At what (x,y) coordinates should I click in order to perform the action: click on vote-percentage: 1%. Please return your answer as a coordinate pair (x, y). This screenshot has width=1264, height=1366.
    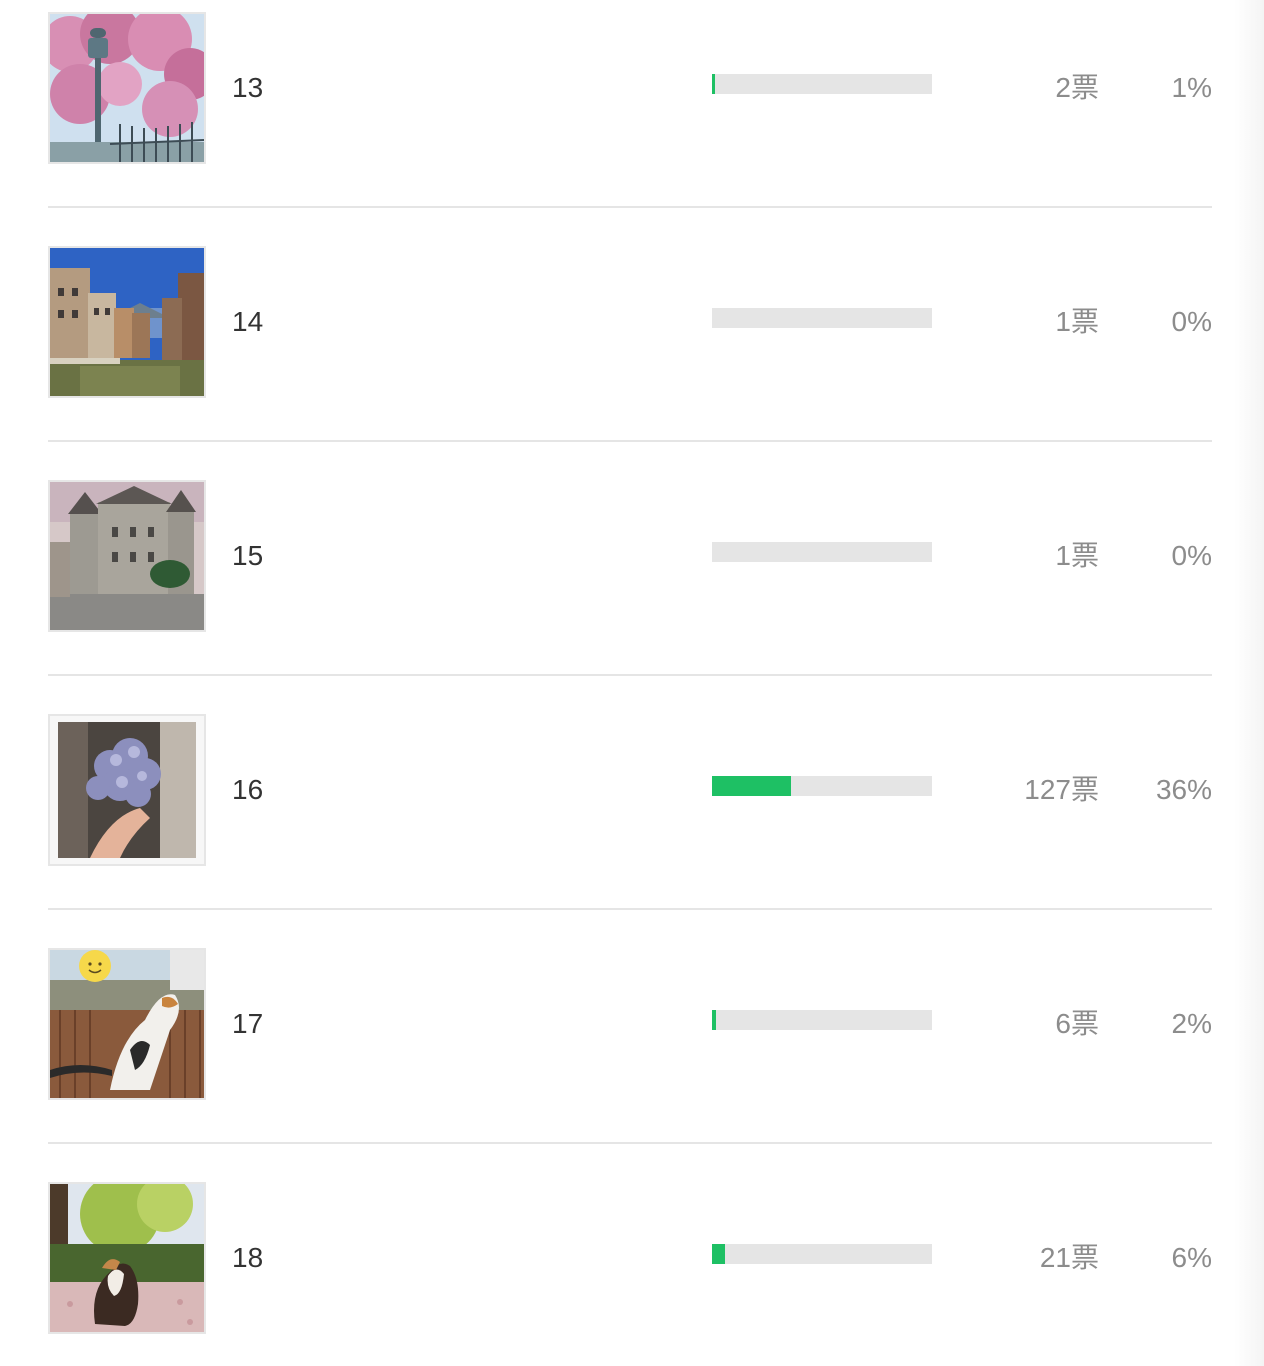
    Looking at the image, I should click on (1191, 87).